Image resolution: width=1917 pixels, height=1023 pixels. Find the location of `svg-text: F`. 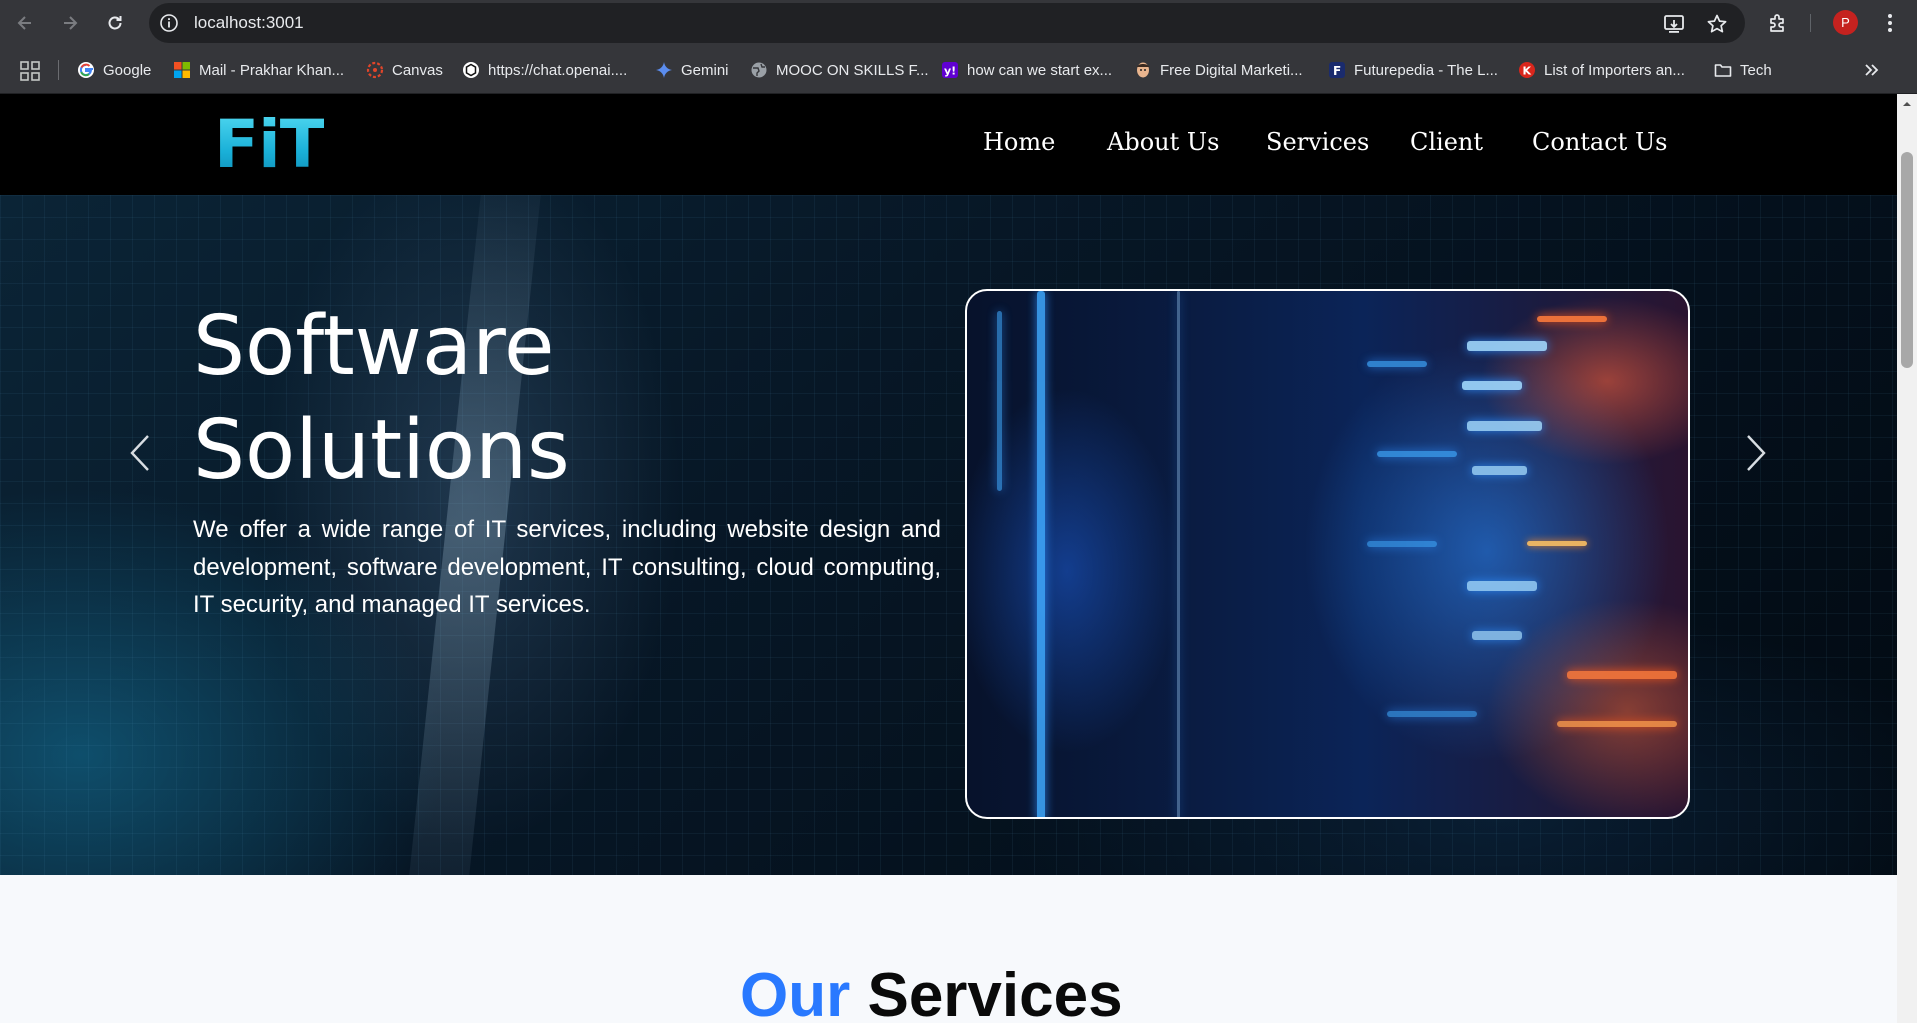

svg-text: F is located at coordinates (1337, 71).